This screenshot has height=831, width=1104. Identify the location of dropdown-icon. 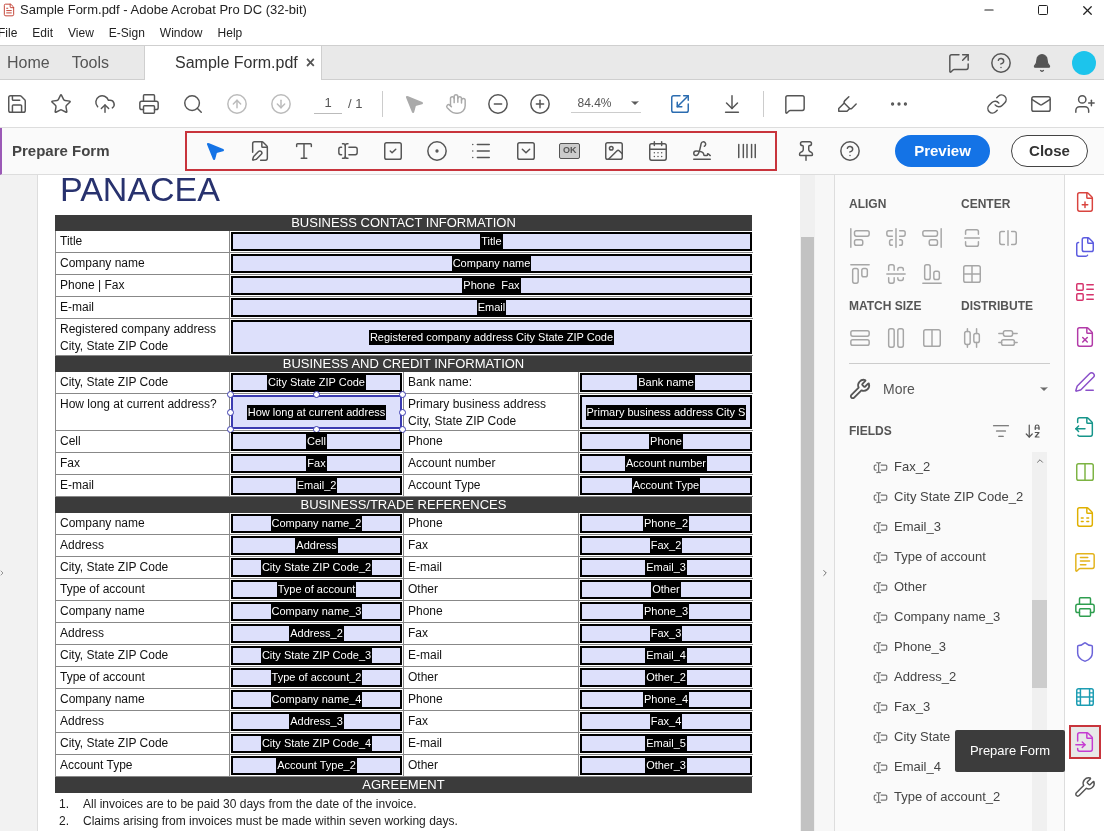
(525, 151).